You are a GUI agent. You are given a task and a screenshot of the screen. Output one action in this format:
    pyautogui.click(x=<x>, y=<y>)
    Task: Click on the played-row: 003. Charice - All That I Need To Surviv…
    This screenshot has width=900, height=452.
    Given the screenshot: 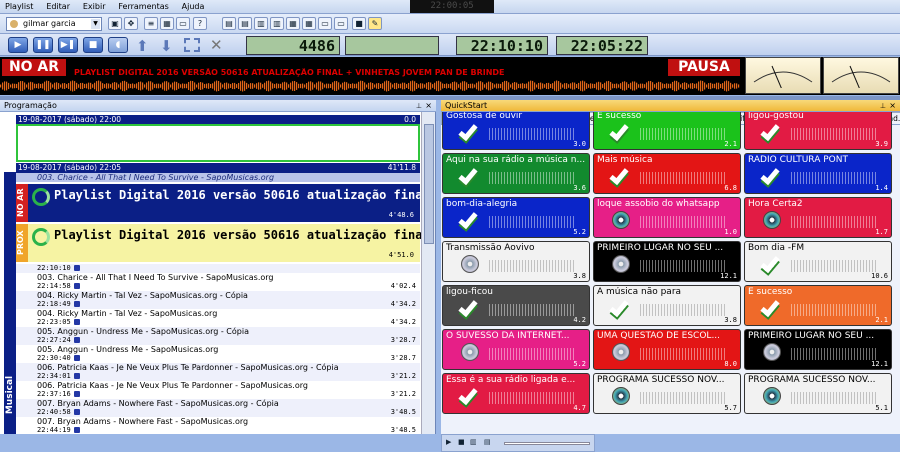 What is the action you would take?
    pyautogui.click(x=218, y=177)
    